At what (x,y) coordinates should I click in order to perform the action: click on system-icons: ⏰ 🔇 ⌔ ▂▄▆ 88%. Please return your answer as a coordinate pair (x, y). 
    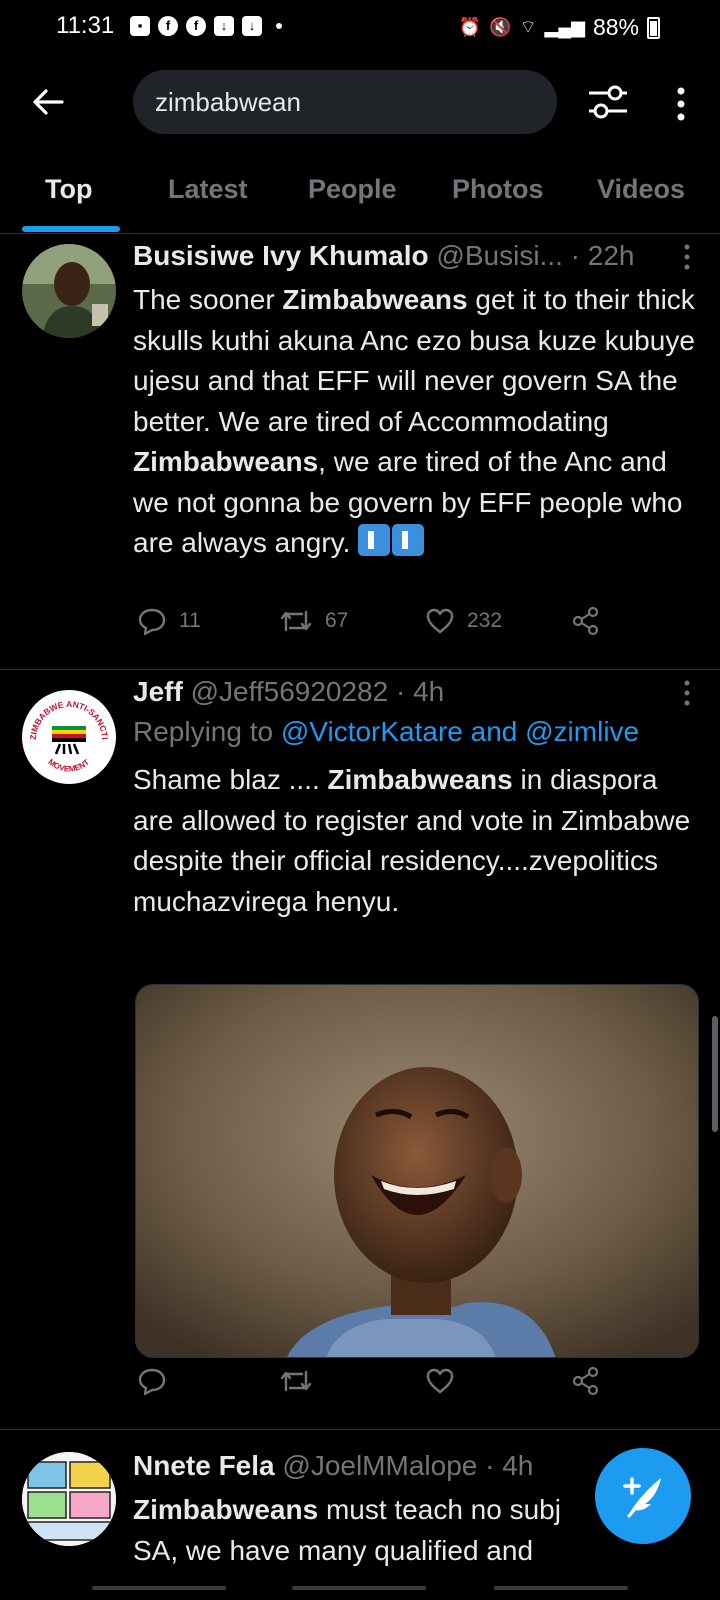
    Looking at the image, I should click on (559, 27).